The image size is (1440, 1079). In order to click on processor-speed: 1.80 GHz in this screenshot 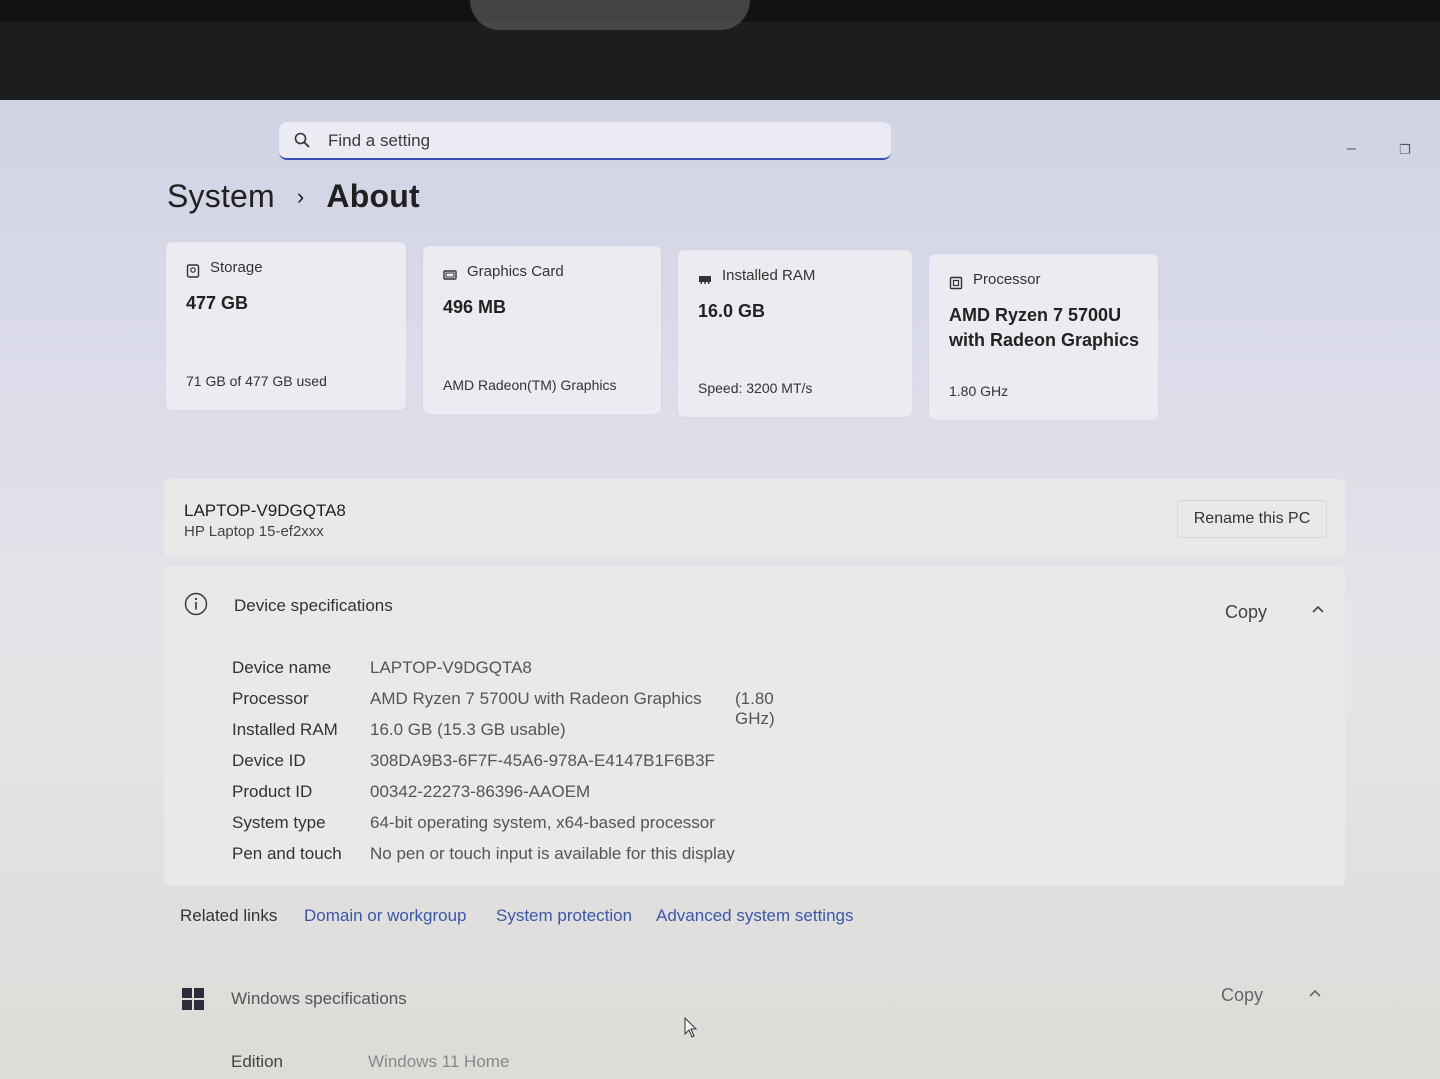, I will do `click(979, 391)`.